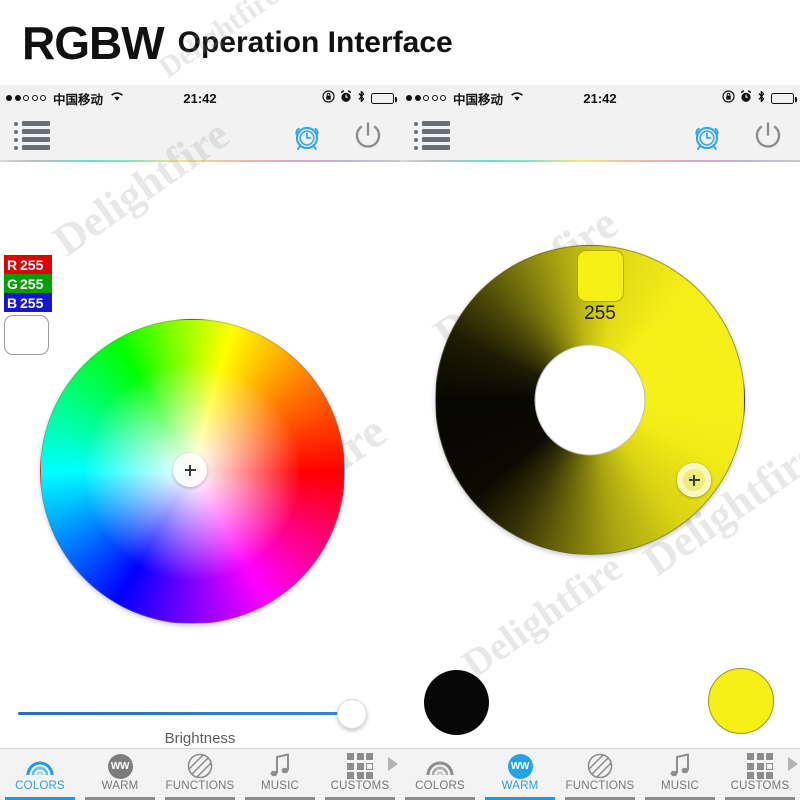 The image size is (800, 800). Describe the element at coordinates (694, 480) in the screenshot. I see `brightness-ring-handle` at that location.